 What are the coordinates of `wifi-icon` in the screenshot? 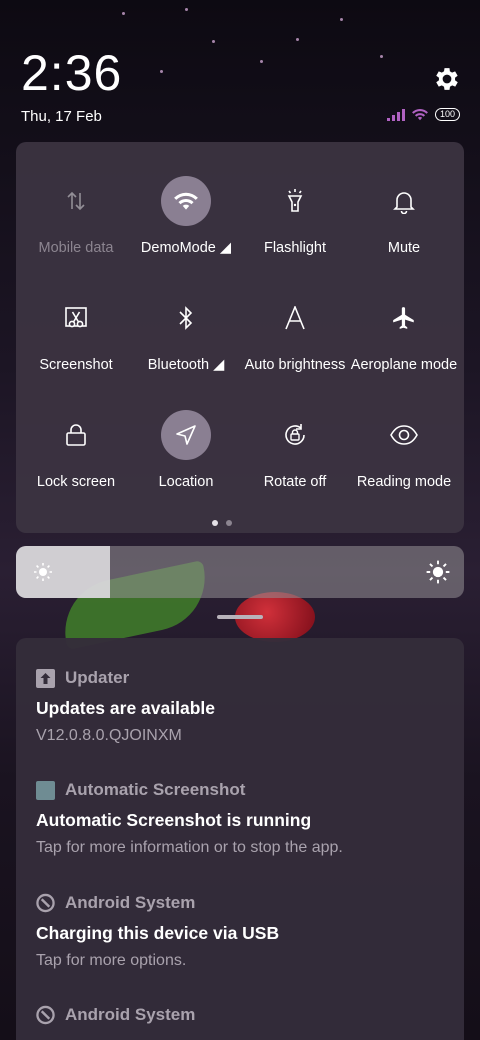 It's located at (186, 201).